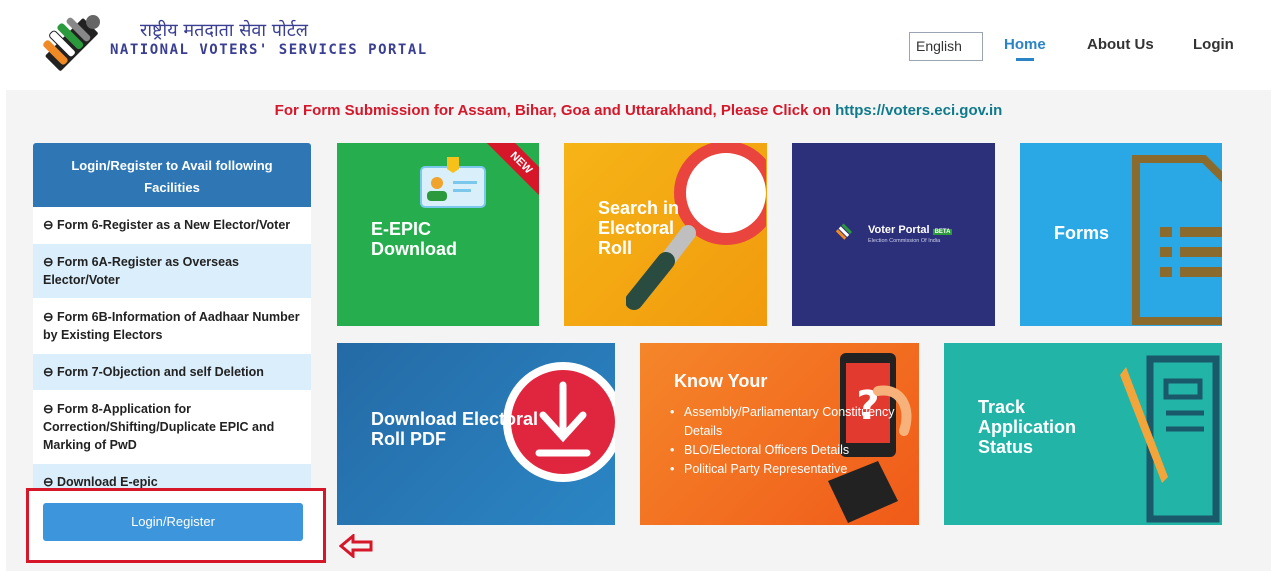  I want to click on list-item: Political Party Representative, so click(801, 469).